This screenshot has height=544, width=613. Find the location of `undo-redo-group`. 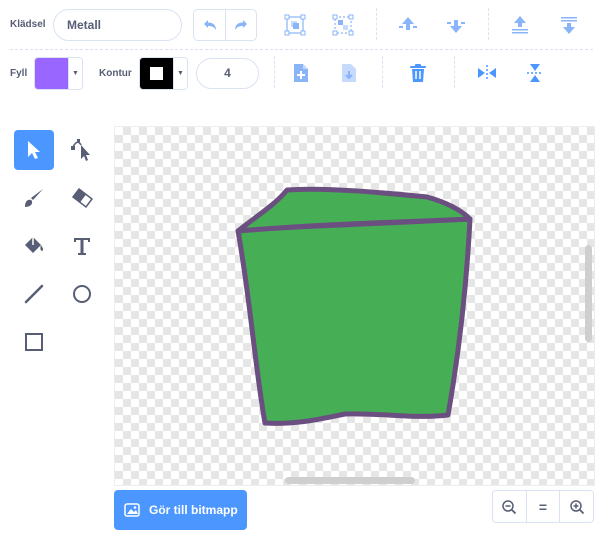

undo-redo-group is located at coordinates (225, 25).